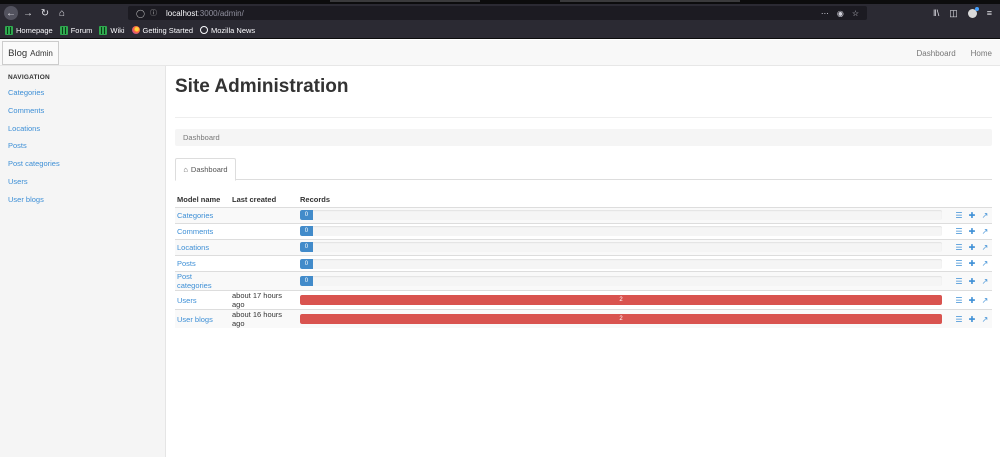  Describe the element at coordinates (583, 117) in the screenshot. I see `divider` at that location.